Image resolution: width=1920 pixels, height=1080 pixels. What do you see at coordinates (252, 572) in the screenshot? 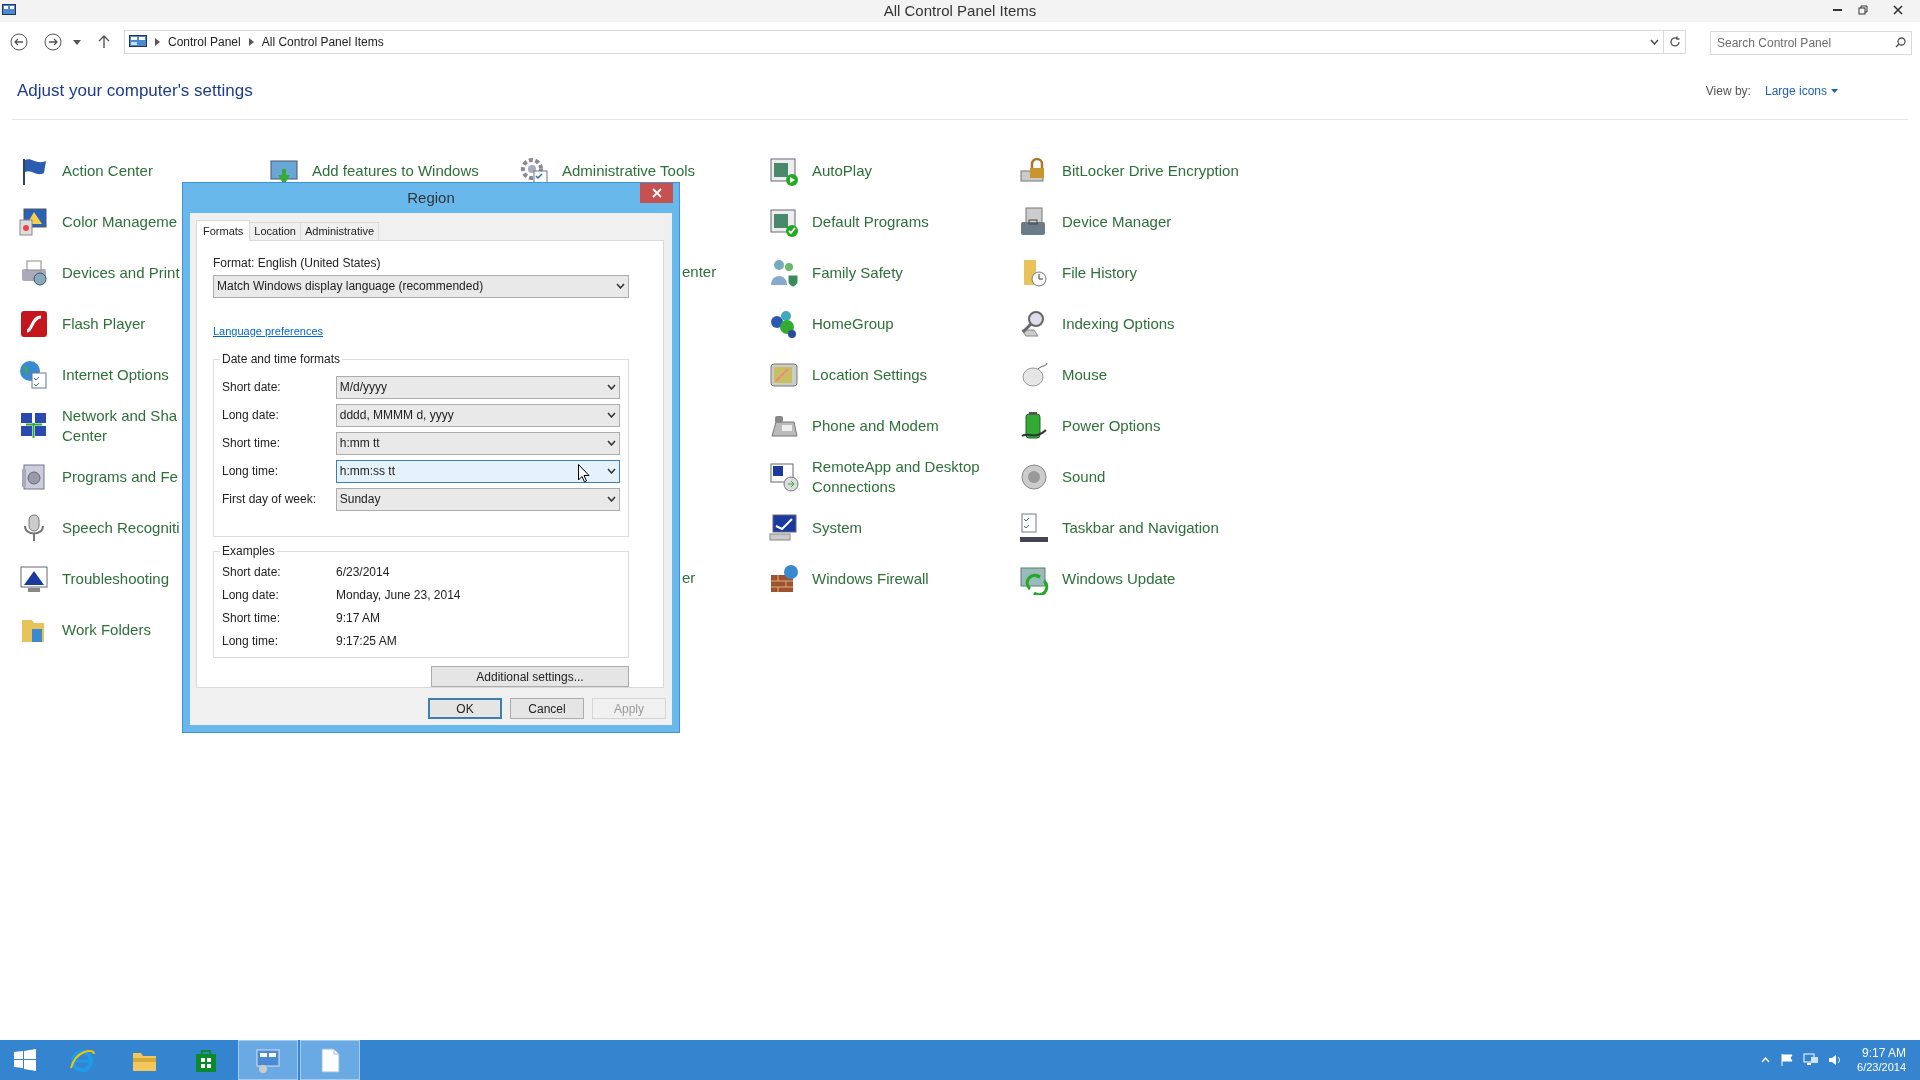
I see `example-label: Short date:` at bounding box center [252, 572].